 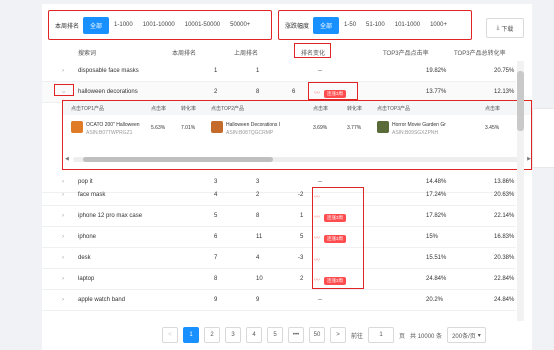 I want to click on row-click: 15.51%, so click(x=436, y=258).